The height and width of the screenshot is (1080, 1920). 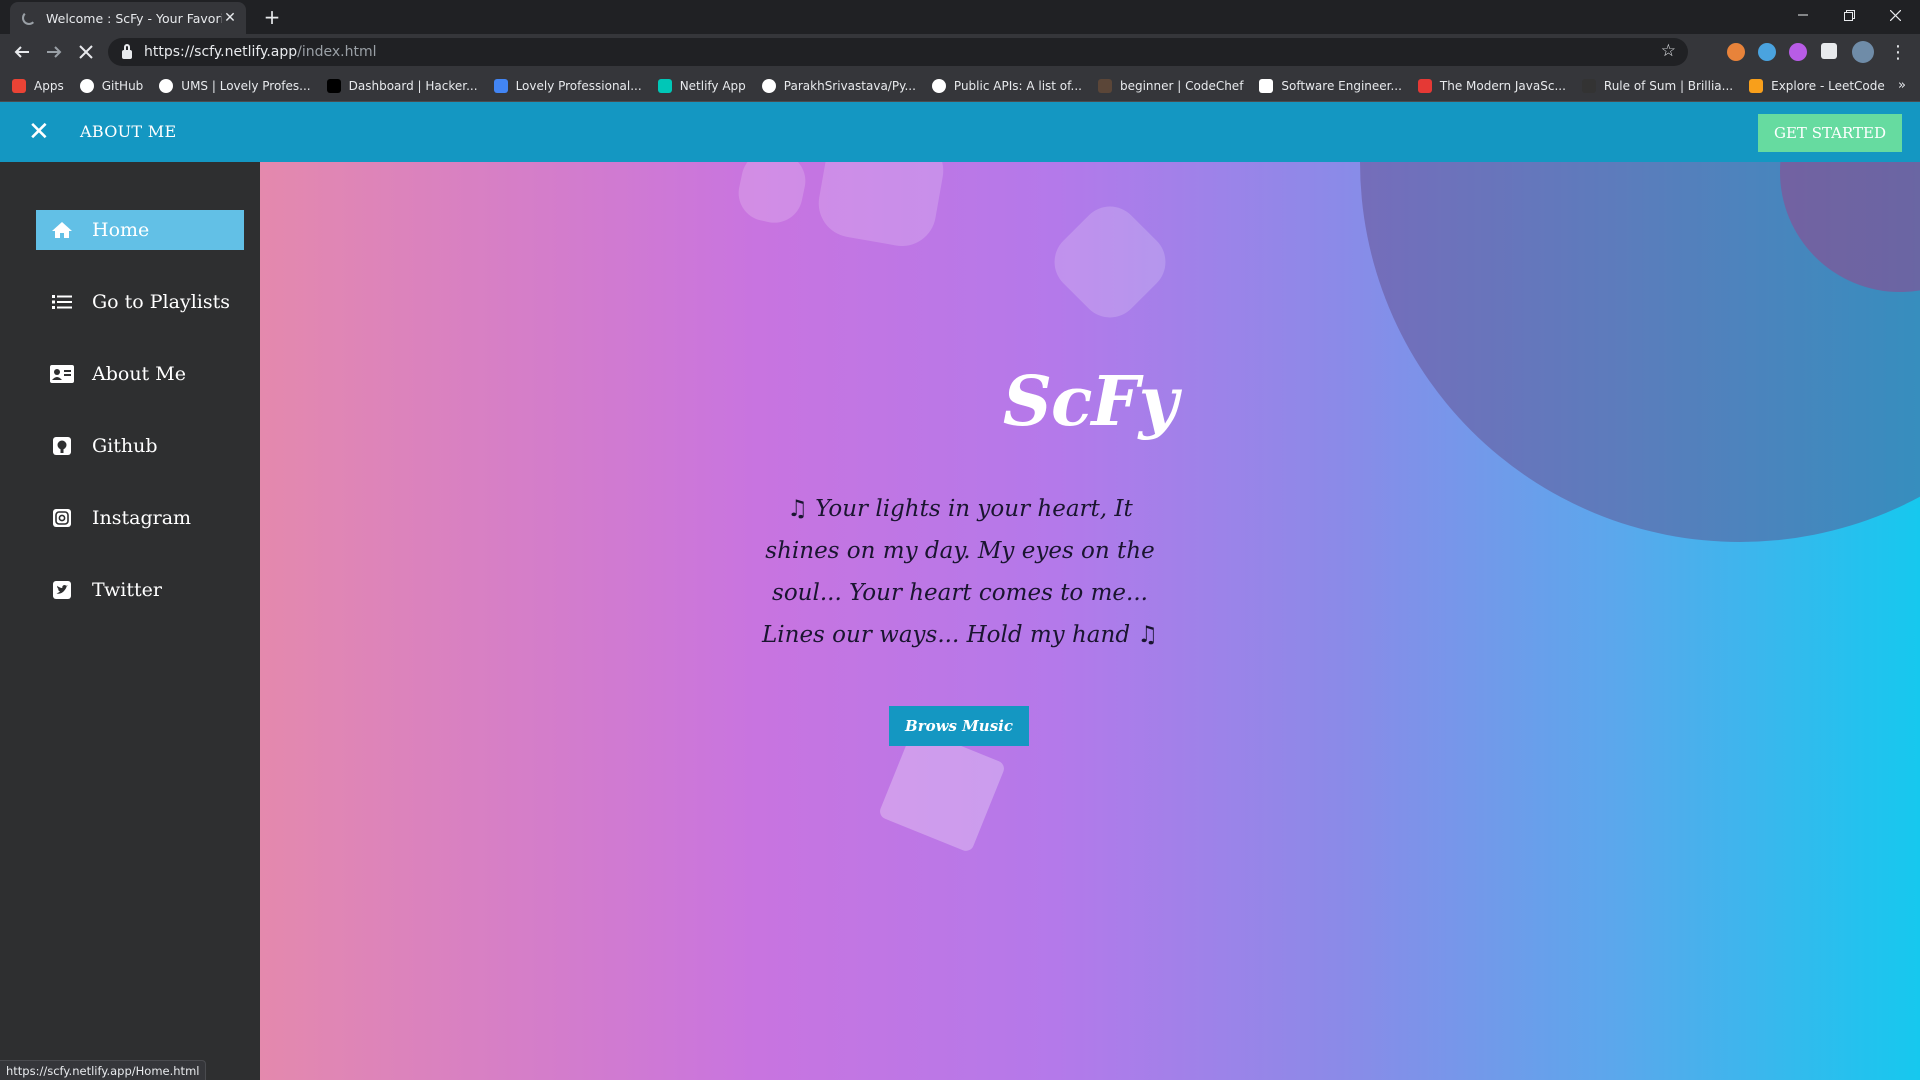 What do you see at coordinates (62, 302) in the screenshot?
I see `list-icon` at bounding box center [62, 302].